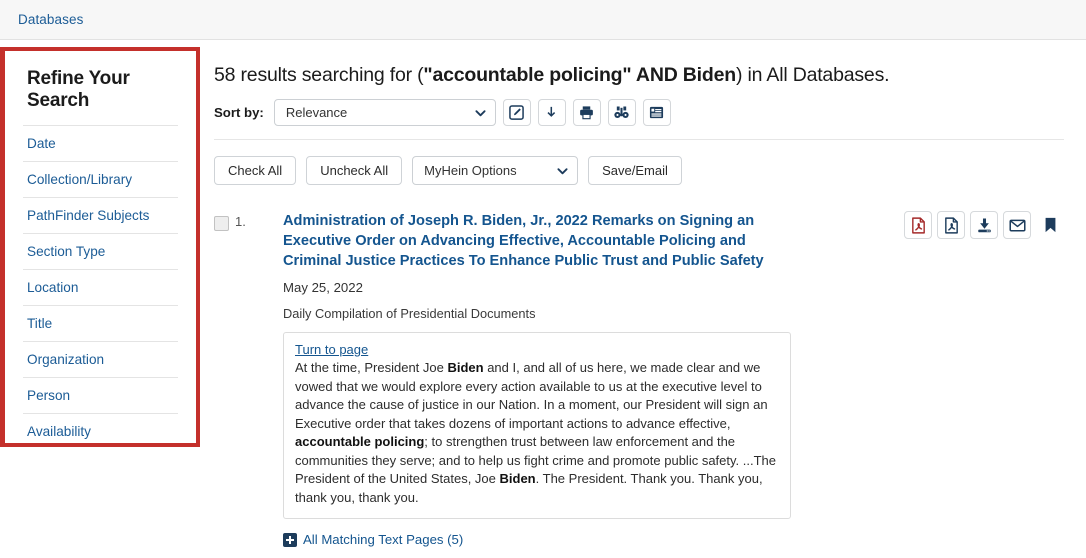  I want to click on download-icon, so click(984, 225).